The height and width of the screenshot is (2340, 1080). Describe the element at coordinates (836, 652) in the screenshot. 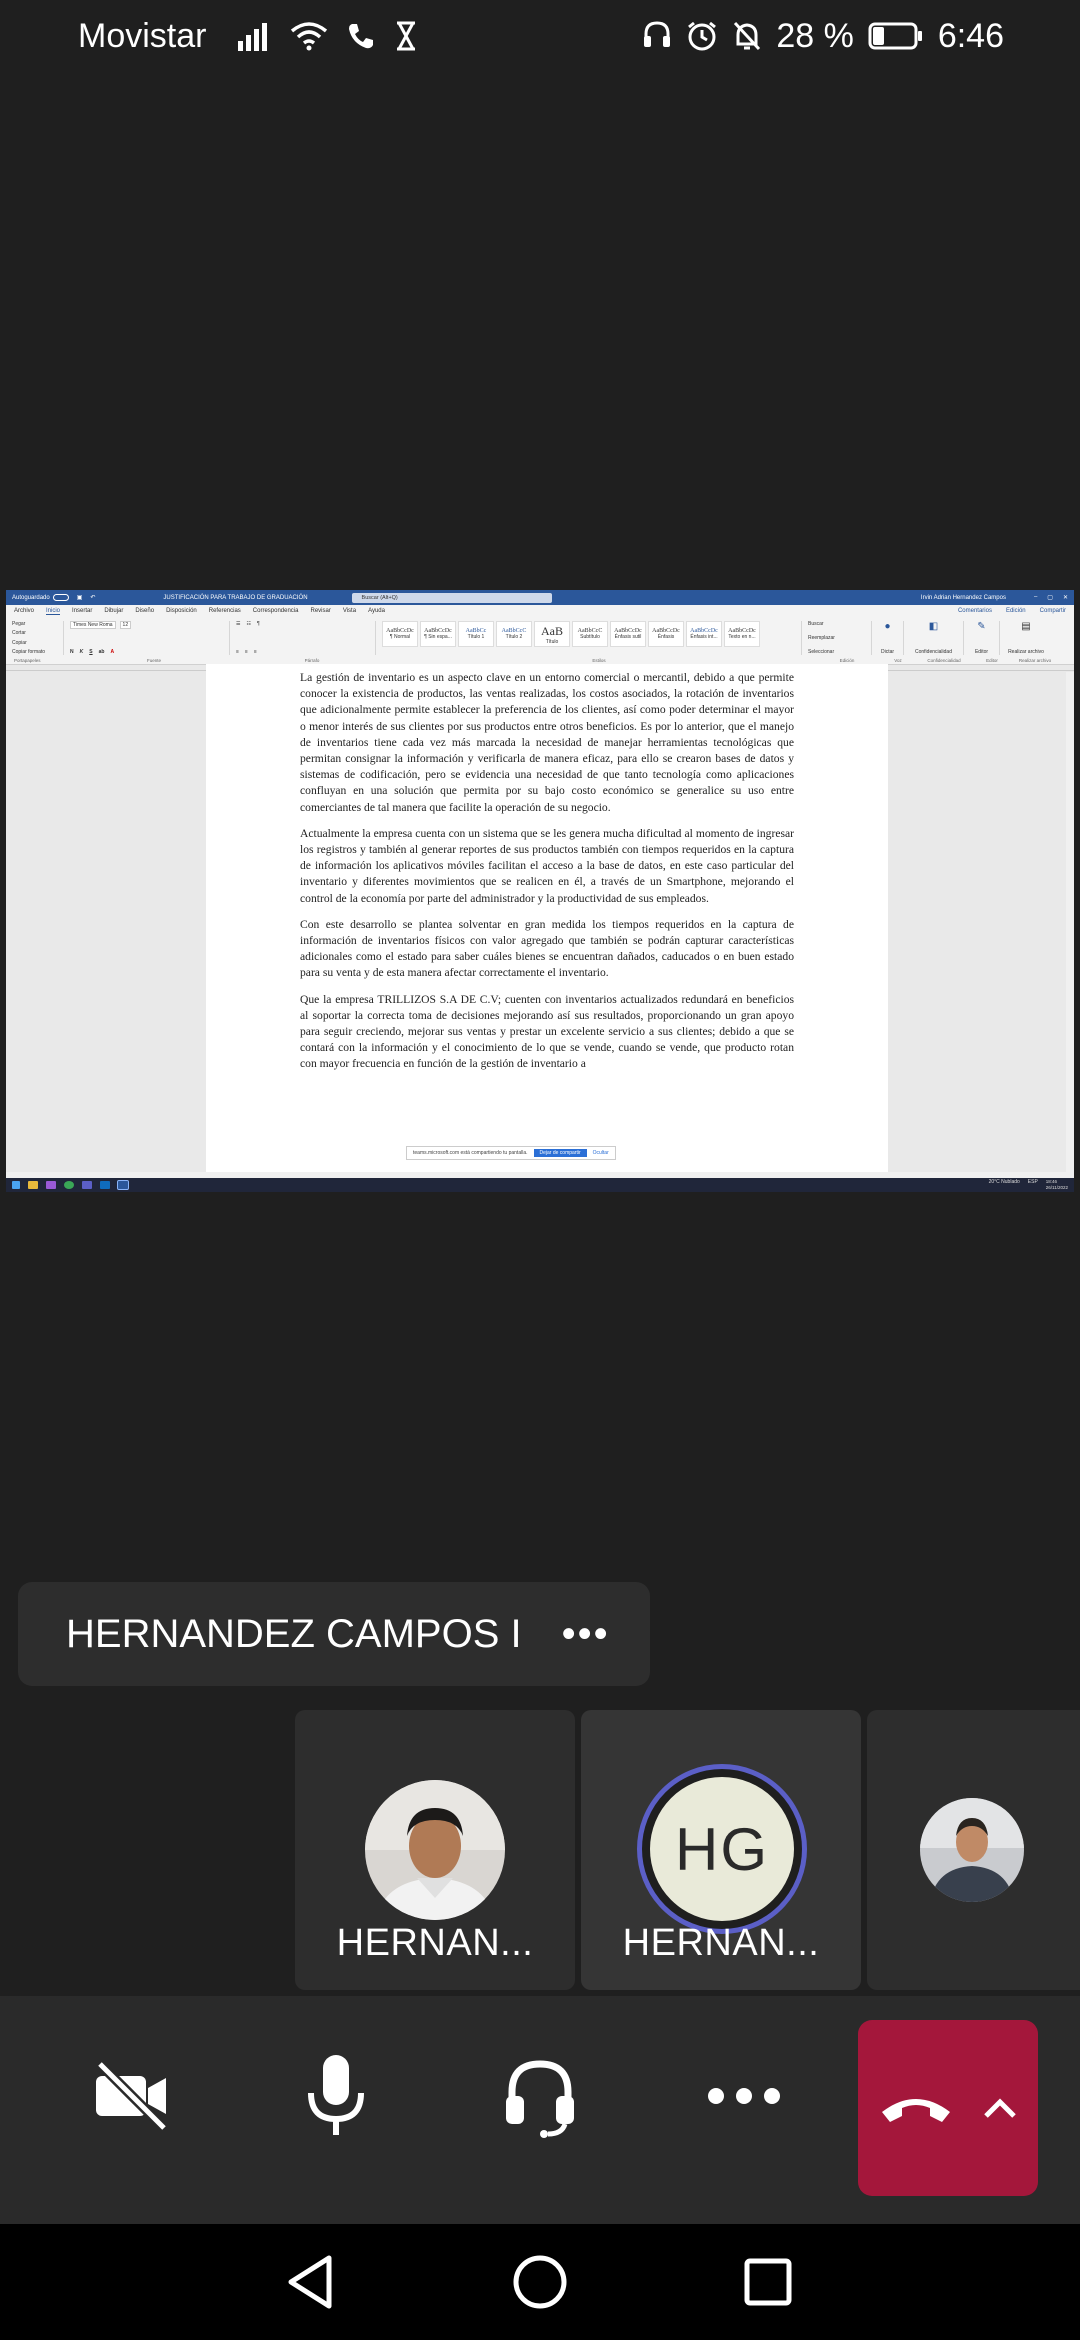

I see `select-button: Seleccionar` at that location.